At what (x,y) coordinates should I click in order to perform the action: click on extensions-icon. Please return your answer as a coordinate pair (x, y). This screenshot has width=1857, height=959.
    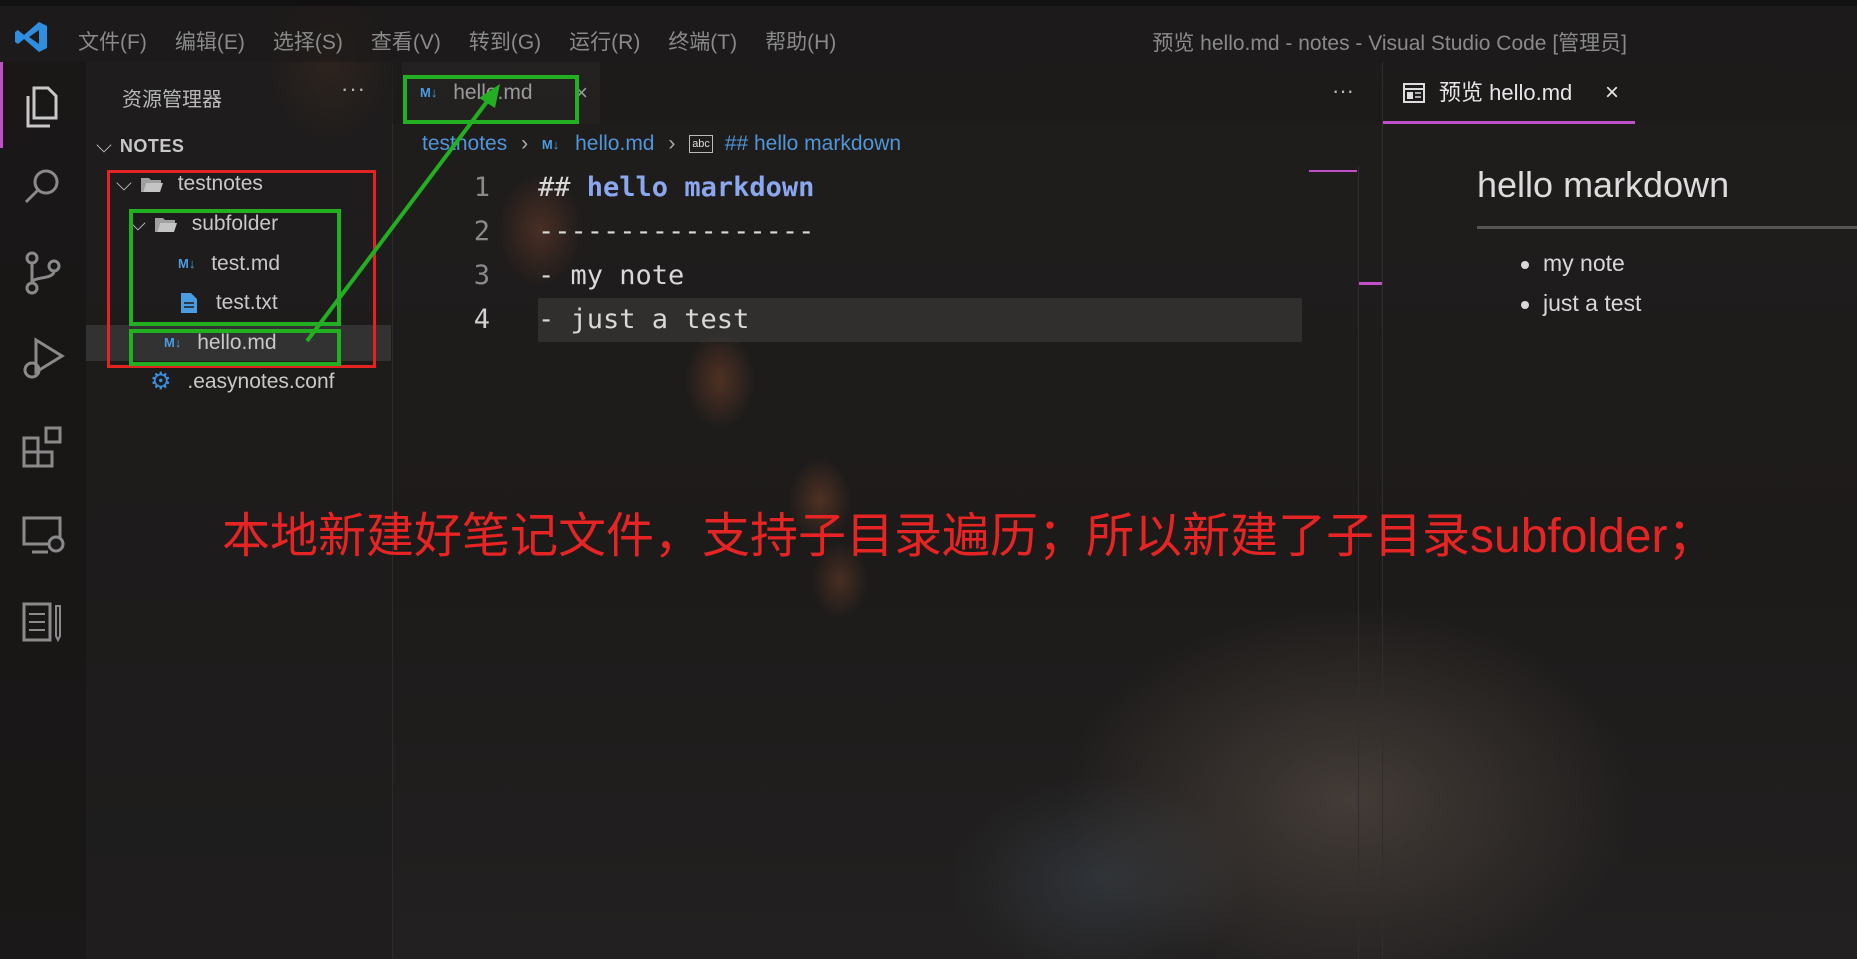
    Looking at the image, I should click on (43, 447).